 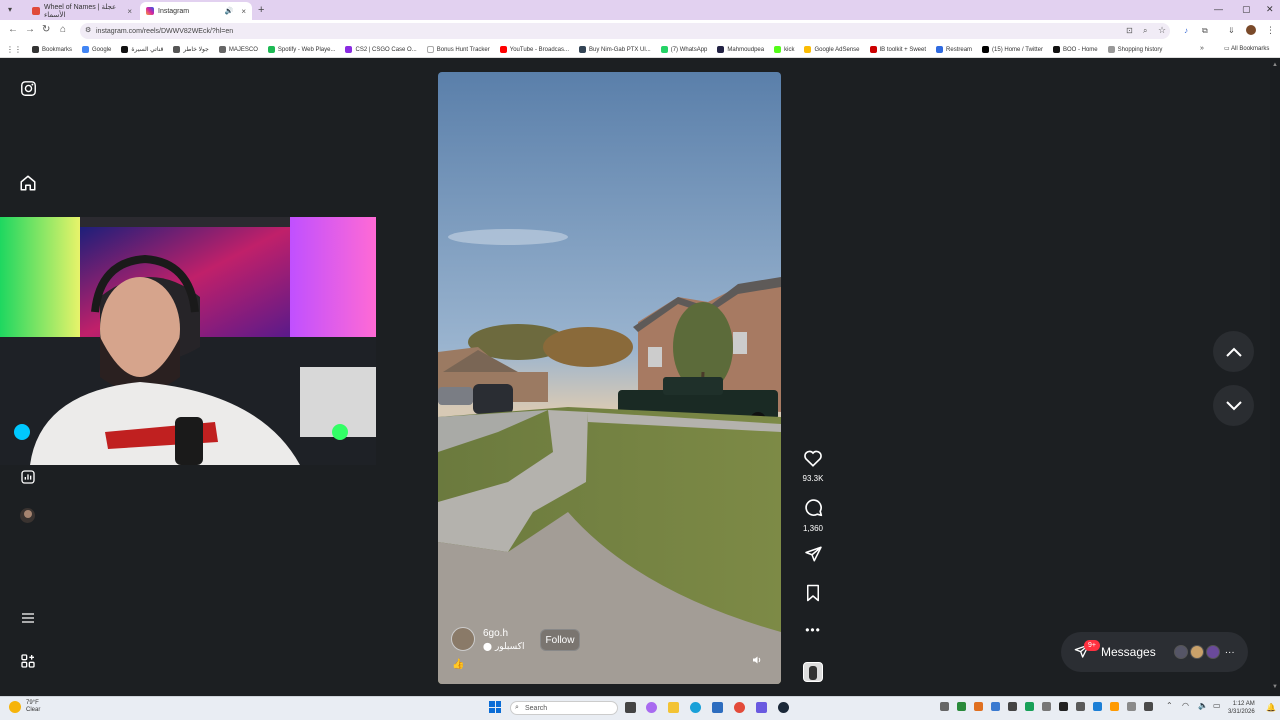 What do you see at coordinates (1270, 9) in the screenshot?
I see `close-window-button: ✕` at bounding box center [1270, 9].